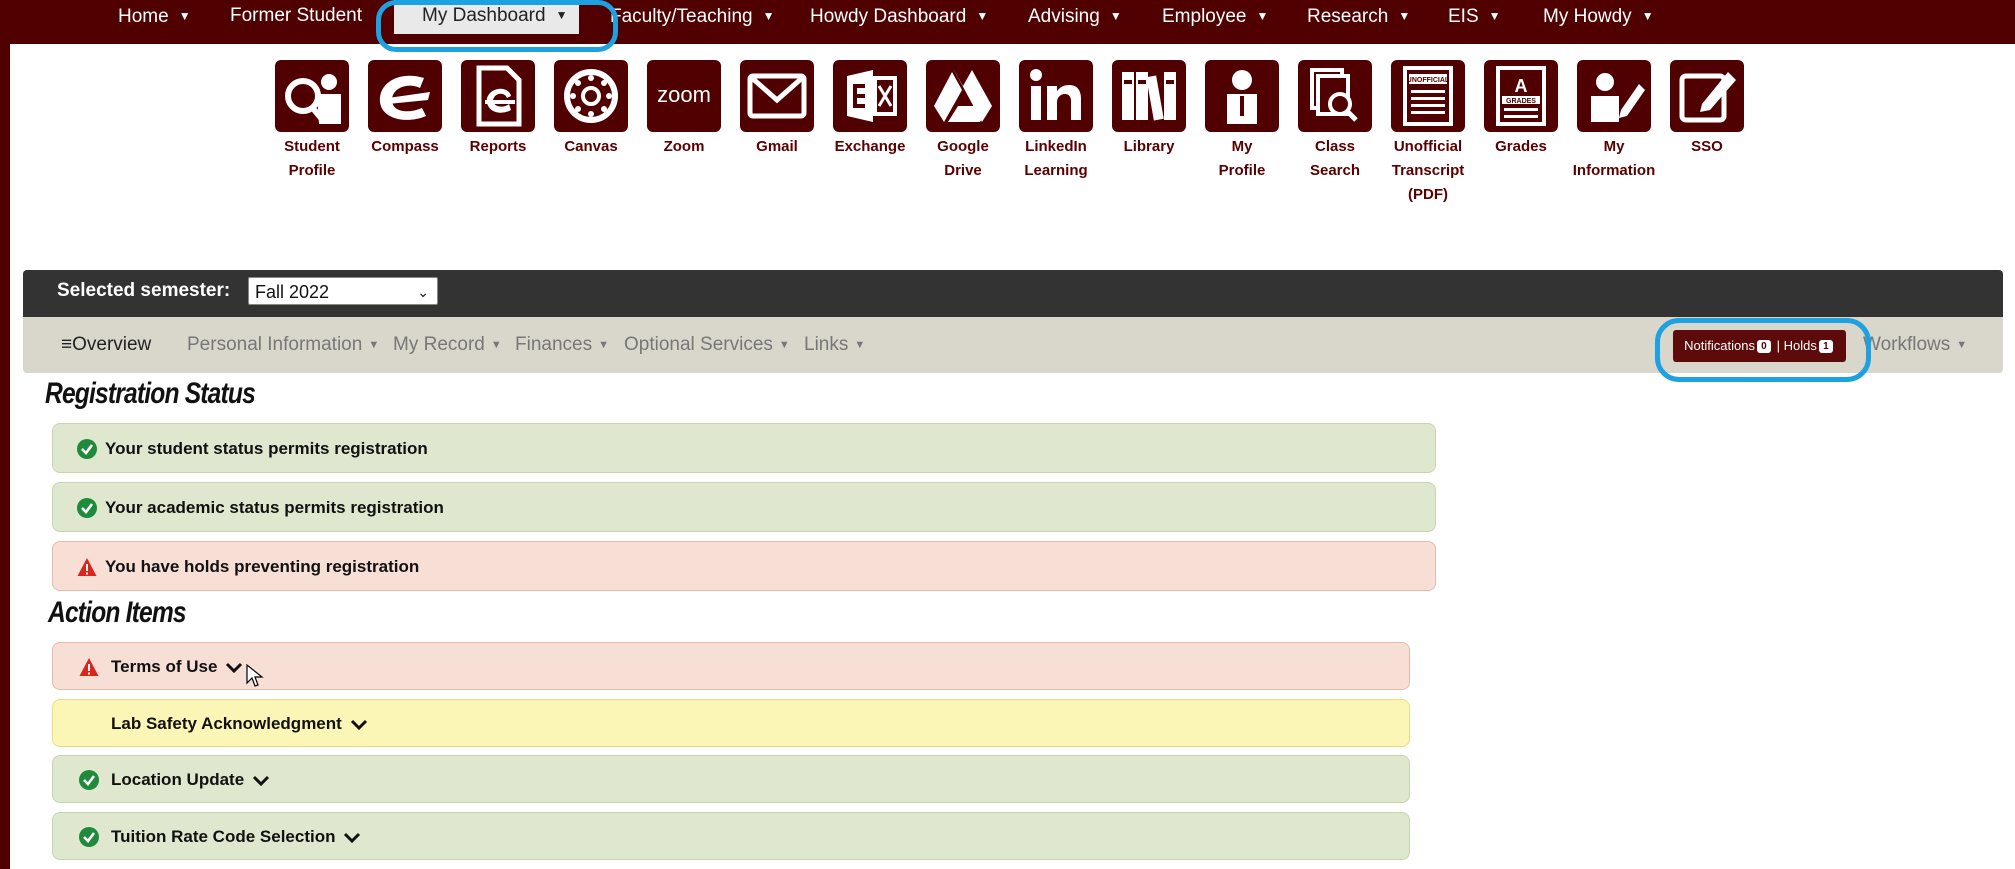  I want to click on class-search-icon, so click(1335, 96).